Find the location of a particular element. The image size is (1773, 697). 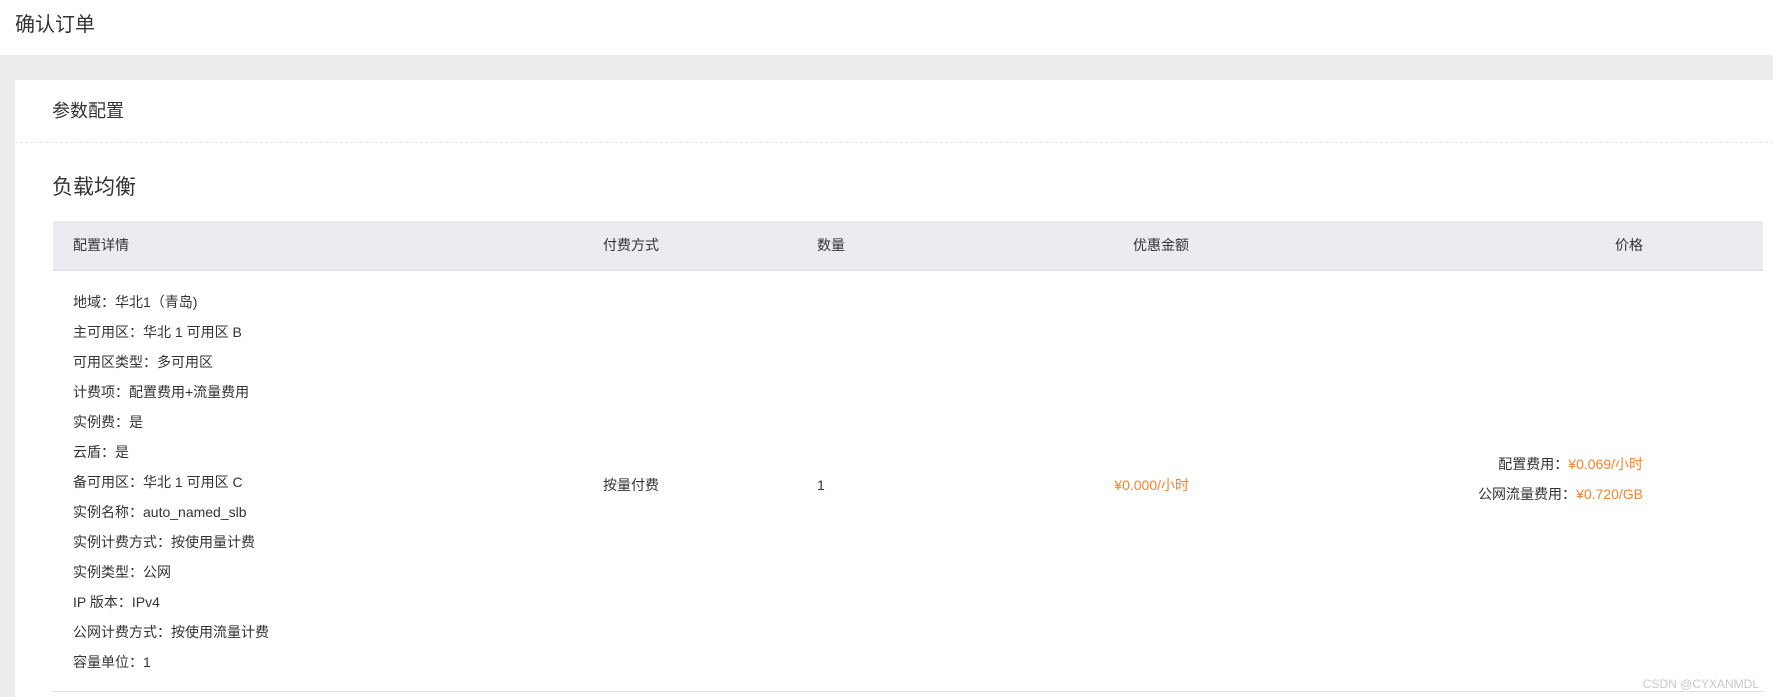

watermark: CSDN @CYXANMDL is located at coordinates (1700, 684).